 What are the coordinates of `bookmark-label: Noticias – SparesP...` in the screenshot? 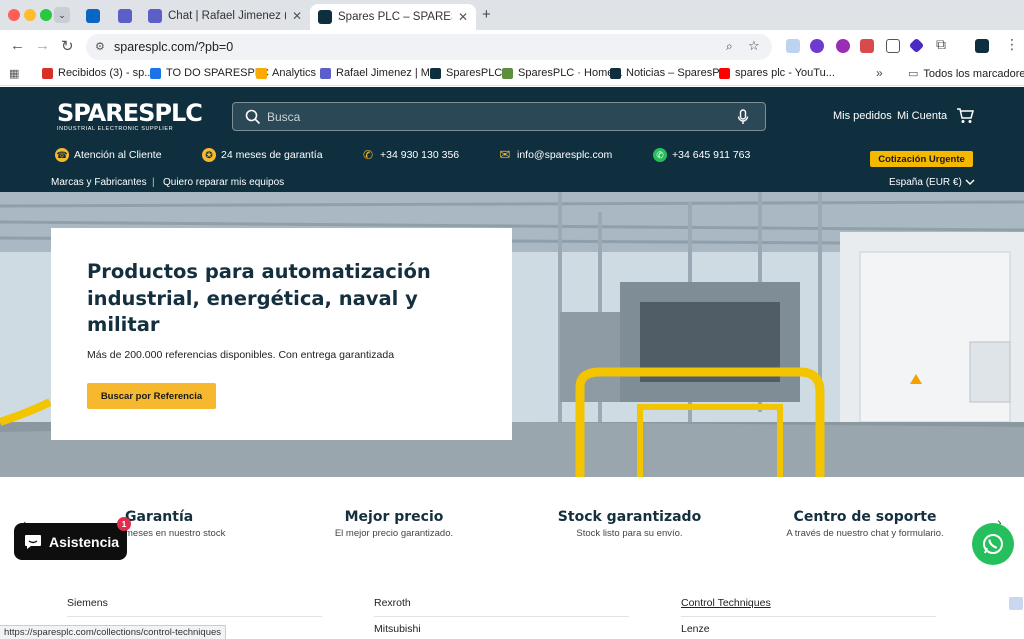 It's located at (677, 73).